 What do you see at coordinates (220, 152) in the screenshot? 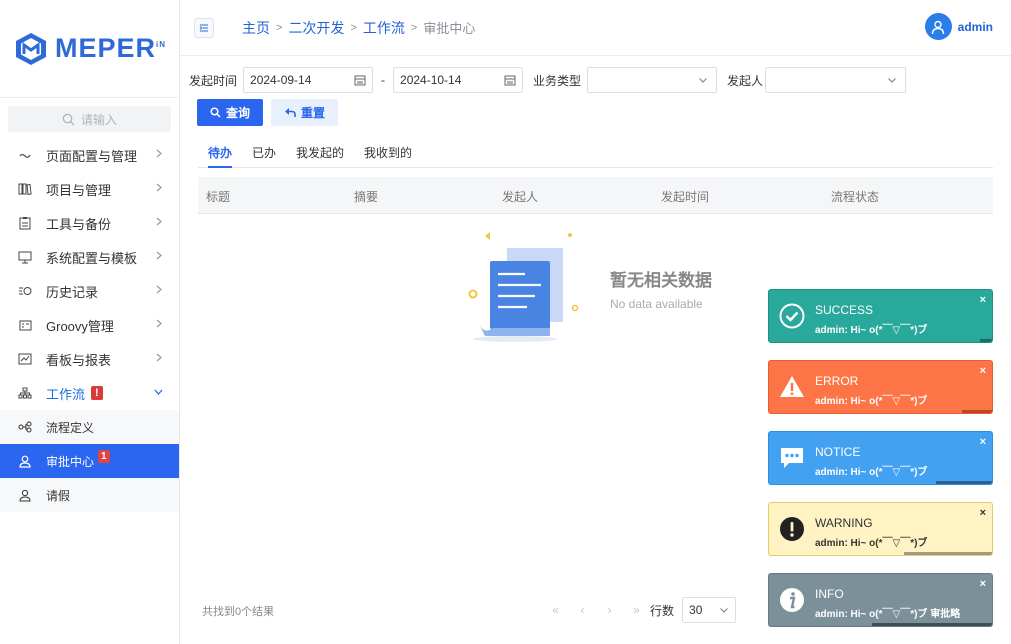
I see `tab-todo: 待办` at bounding box center [220, 152].